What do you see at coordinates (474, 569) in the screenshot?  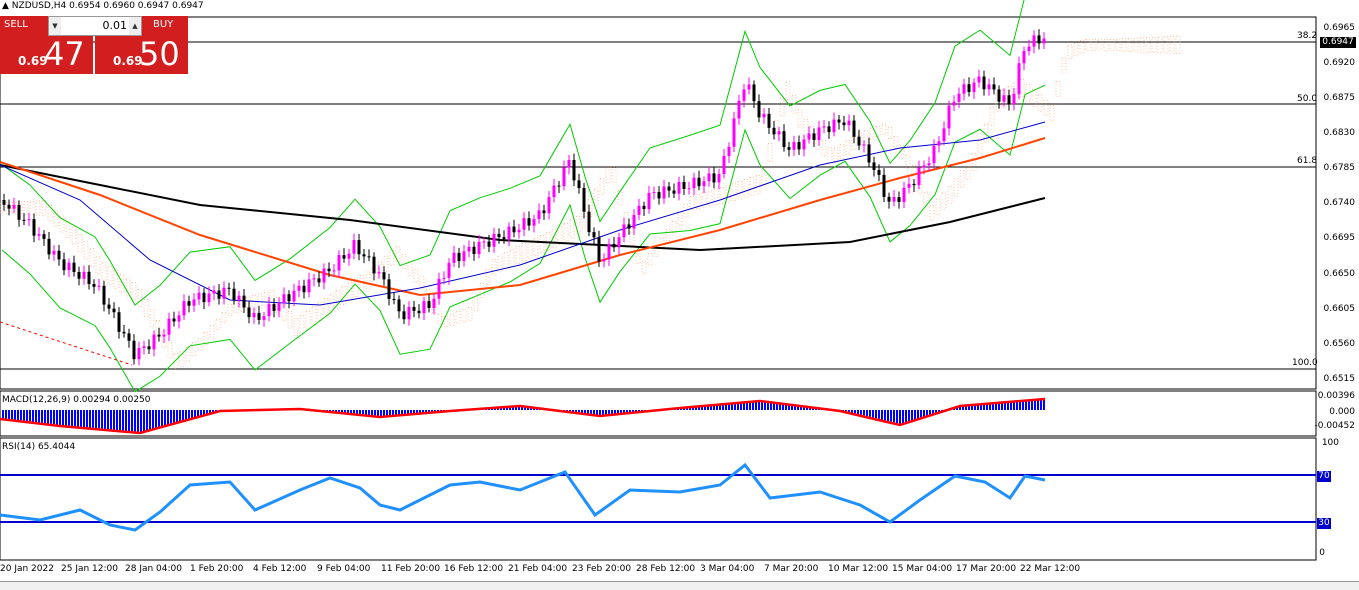 I see `time-axis-label: 16 Feb 12:00` at bounding box center [474, 569].